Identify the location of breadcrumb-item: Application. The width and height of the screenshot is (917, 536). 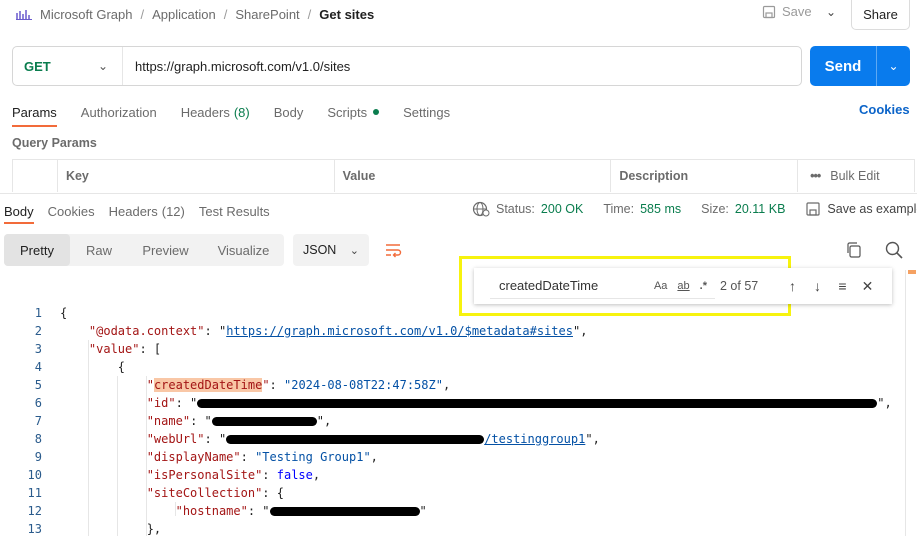
(184, 14).